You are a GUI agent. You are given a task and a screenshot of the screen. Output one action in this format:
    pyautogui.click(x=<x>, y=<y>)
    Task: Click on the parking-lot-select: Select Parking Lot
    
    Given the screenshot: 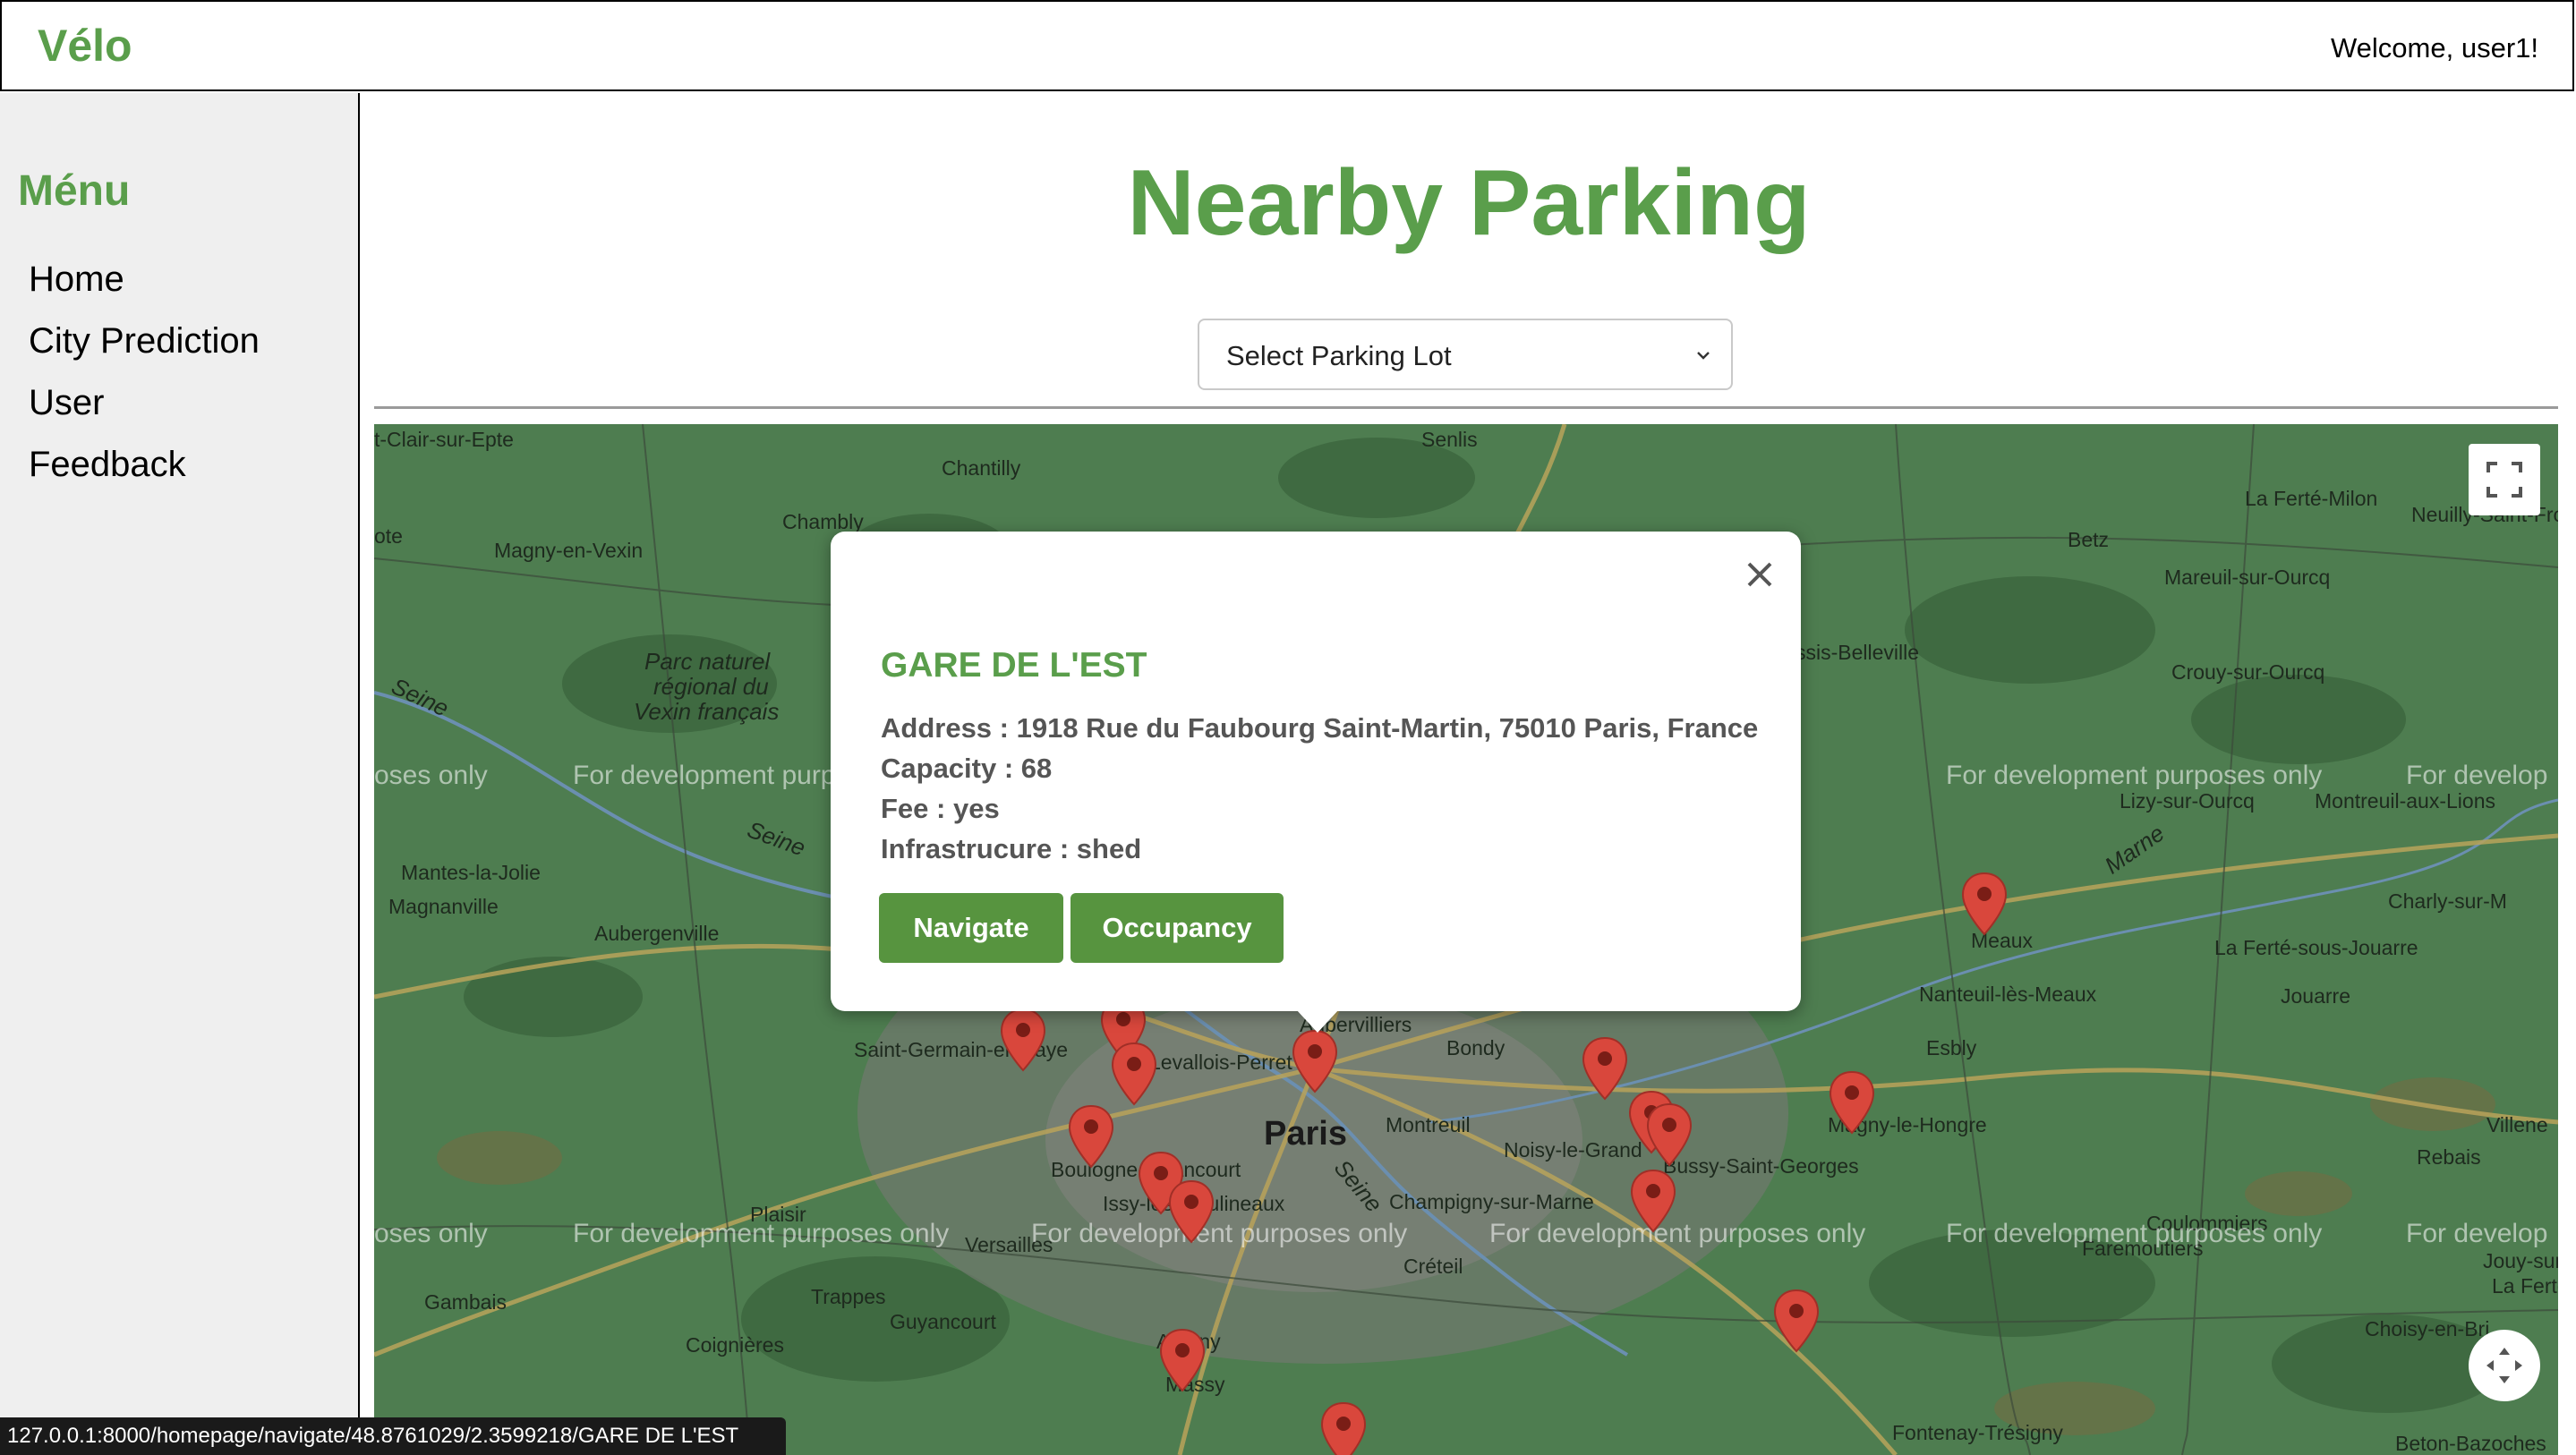 What is the action you would take?
    pyautogui.click(x=1465, y=354)
    